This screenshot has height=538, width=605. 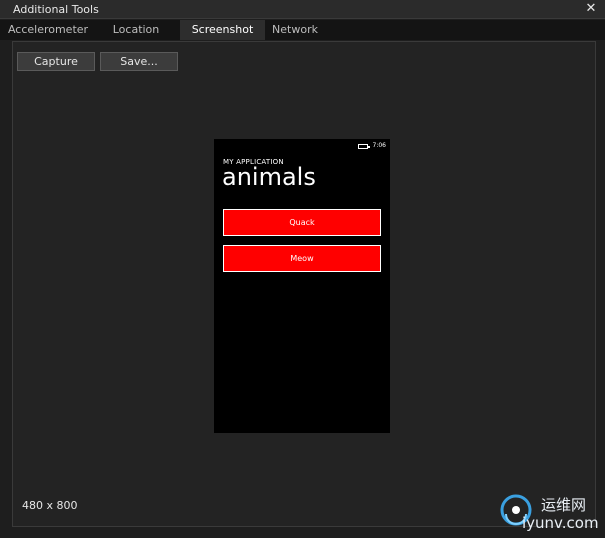 What do you see at coordinates (56, 61) in the screenshot?
I see `capture-button: Capture` at bounding box center [56, 61].